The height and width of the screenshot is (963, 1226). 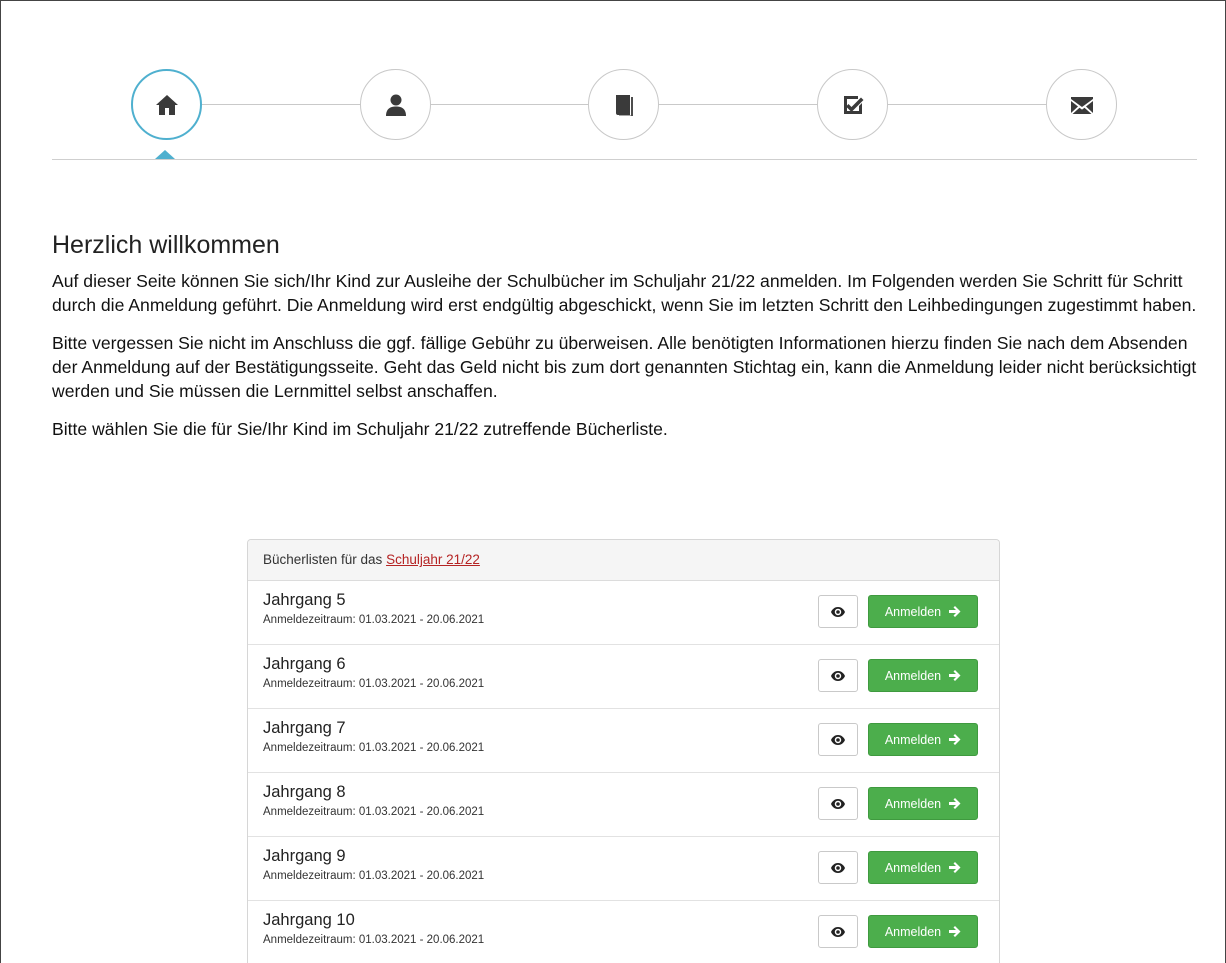 I want to click on book-icon, so click(x=624, y=105).